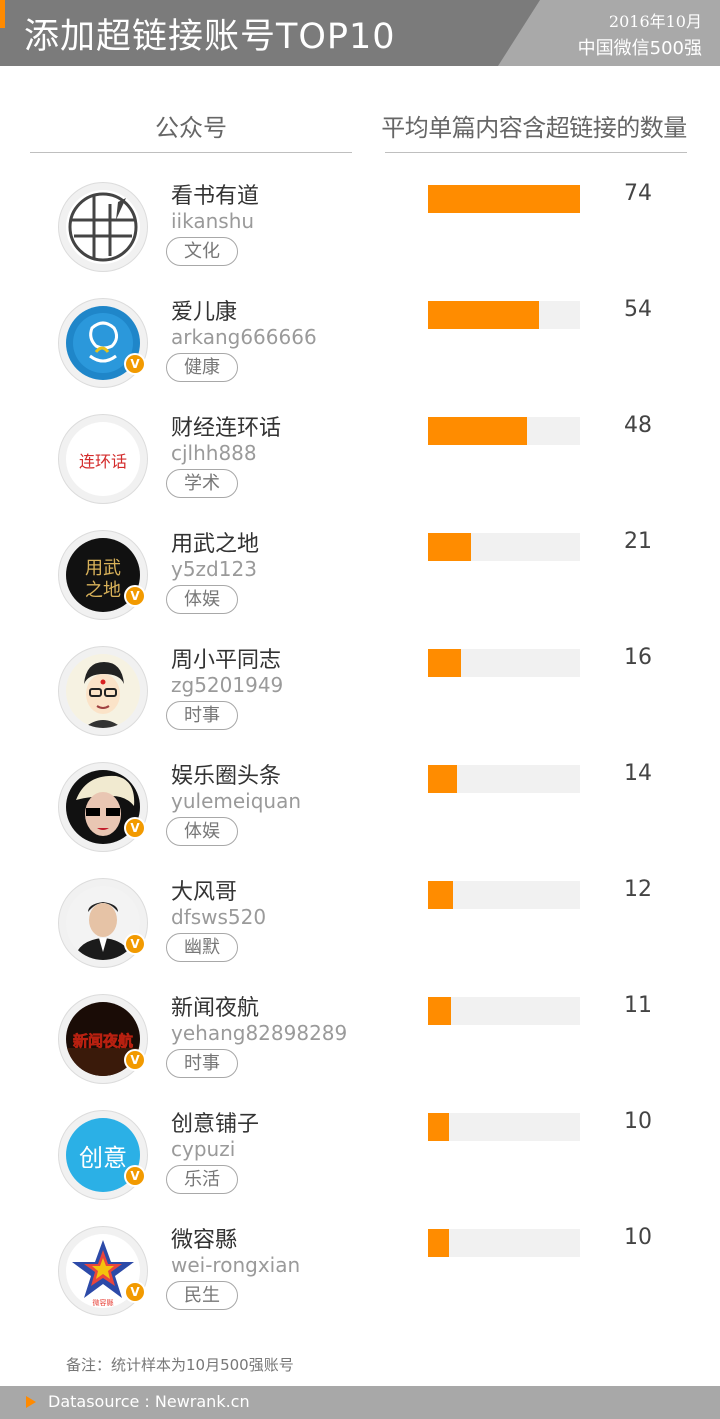  I want to click on header-date: 2016年10月, so click(655, 21).